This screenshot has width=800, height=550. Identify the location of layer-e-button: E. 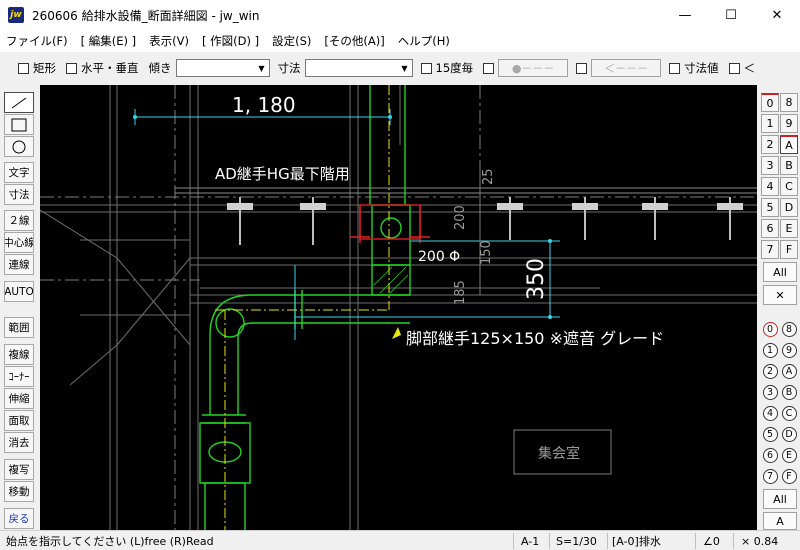
(789, 455).